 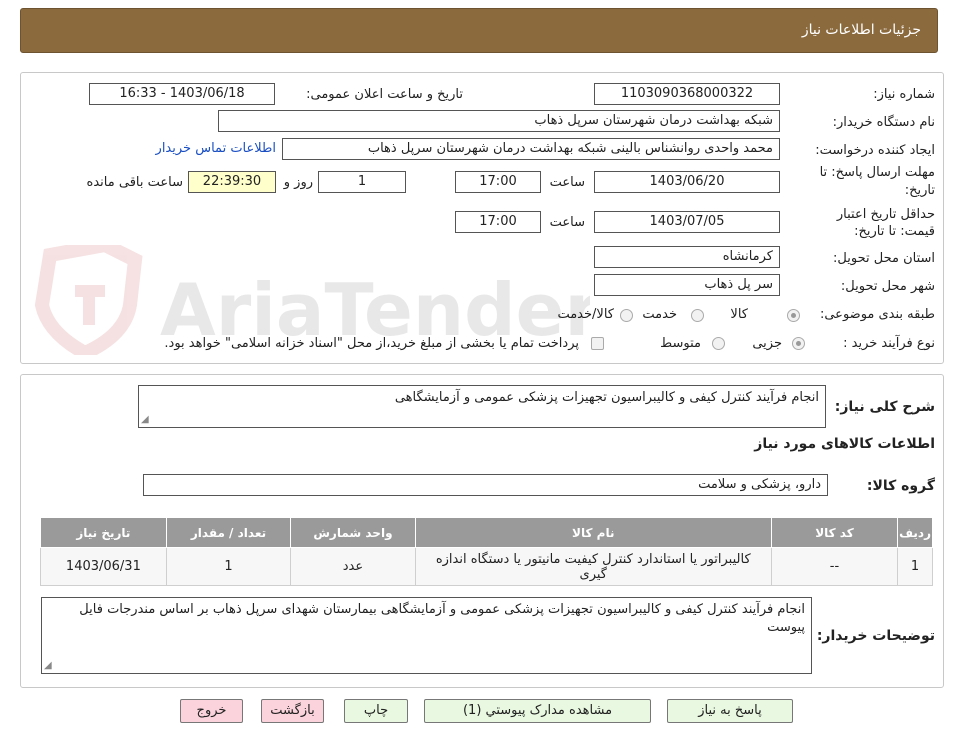 I want to click on process-label: نوع فرآیند خرید :, so click(x=889, y=343).